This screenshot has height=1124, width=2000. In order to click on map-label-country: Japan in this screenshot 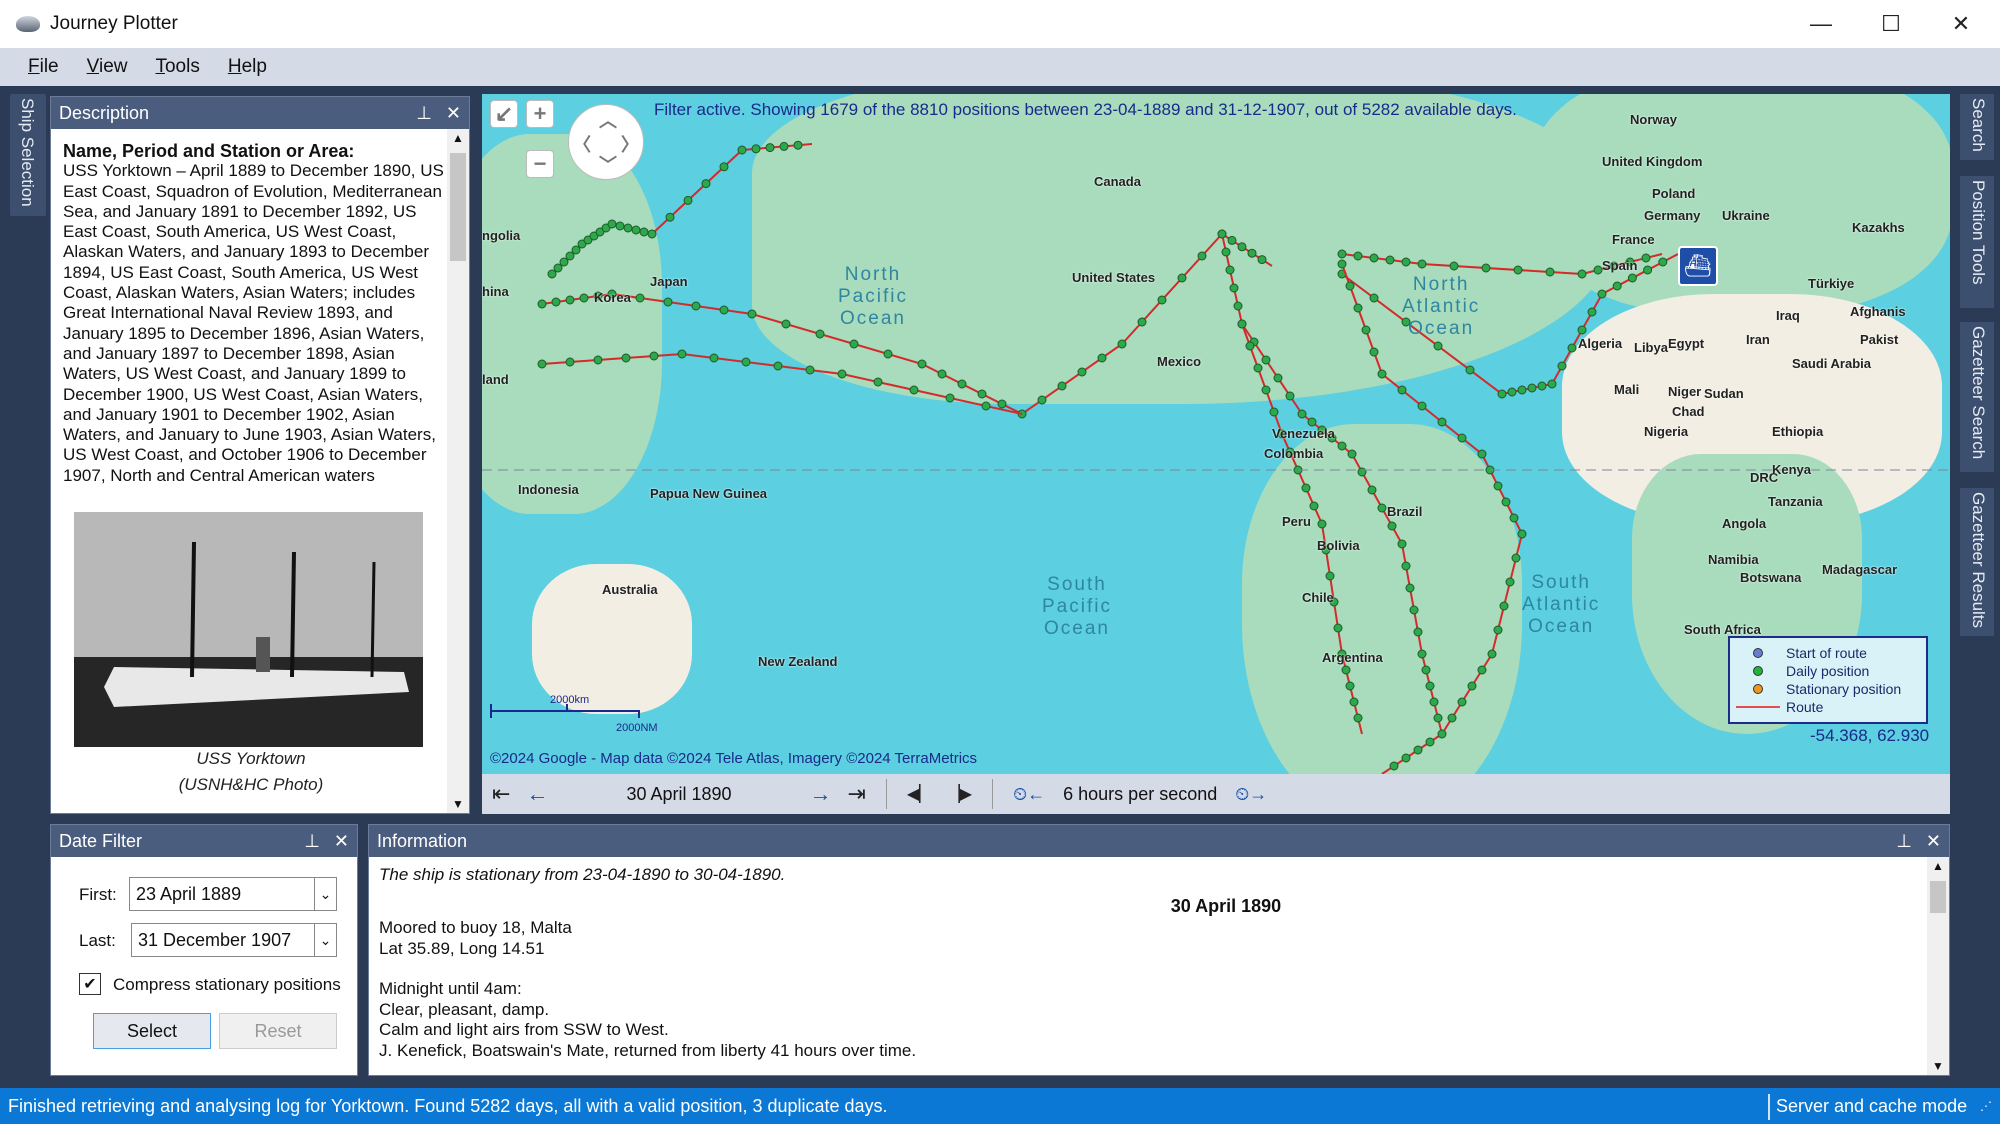, I will do `click(669, 281)`.